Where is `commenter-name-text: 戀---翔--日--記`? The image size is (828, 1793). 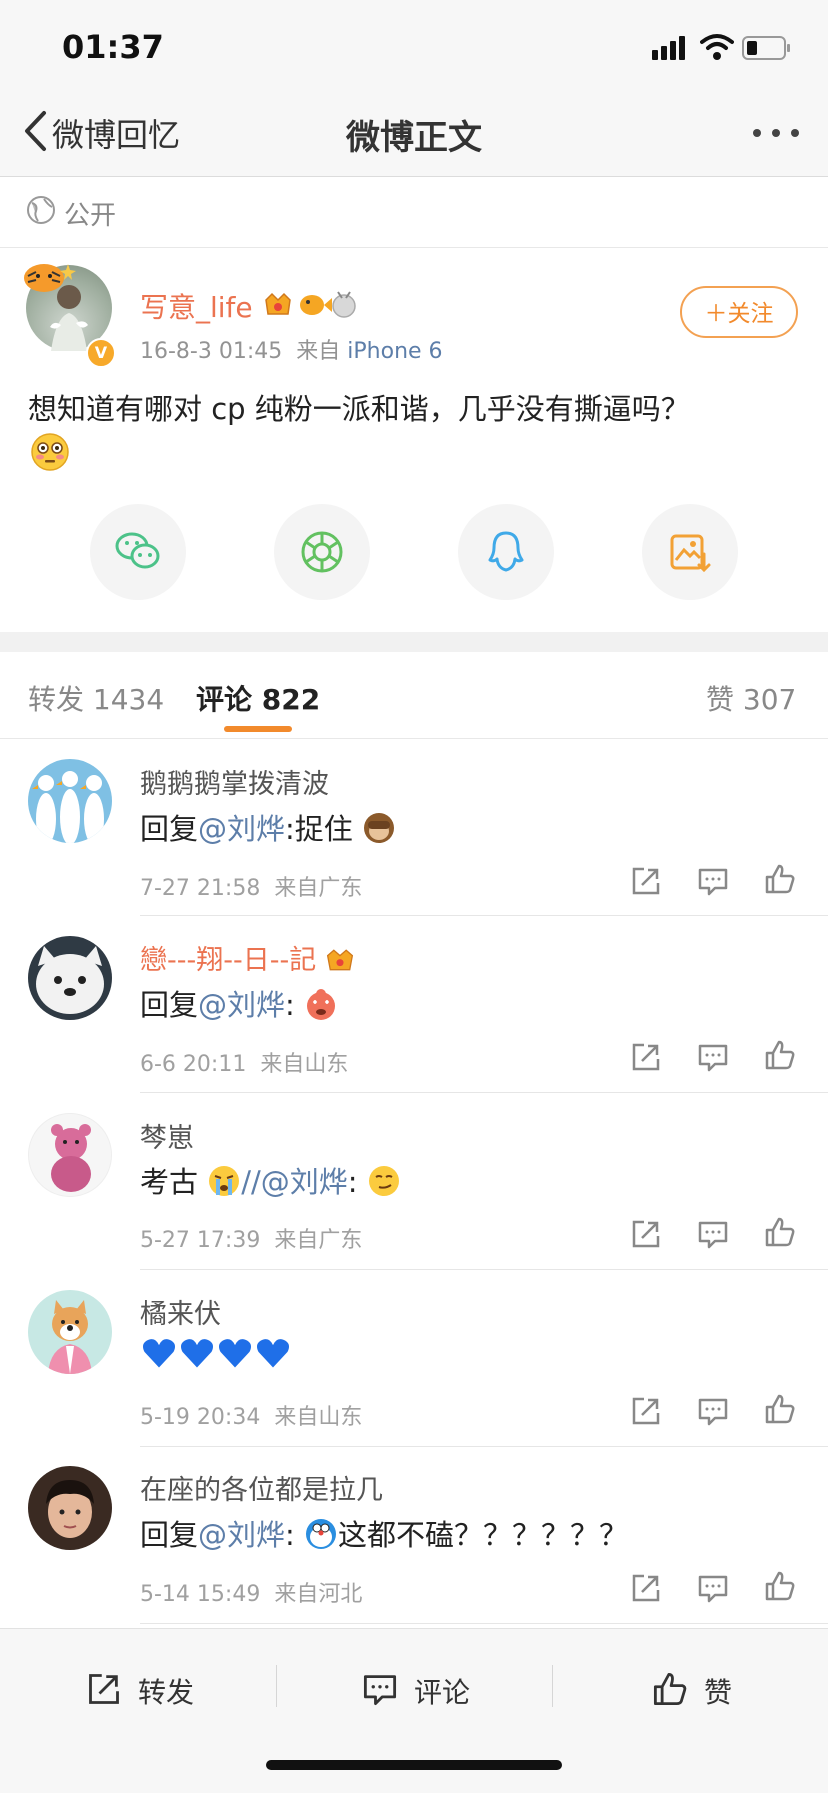 commenter-name-text: 戀---翔--日--記 is located at coordinates (228, 960).